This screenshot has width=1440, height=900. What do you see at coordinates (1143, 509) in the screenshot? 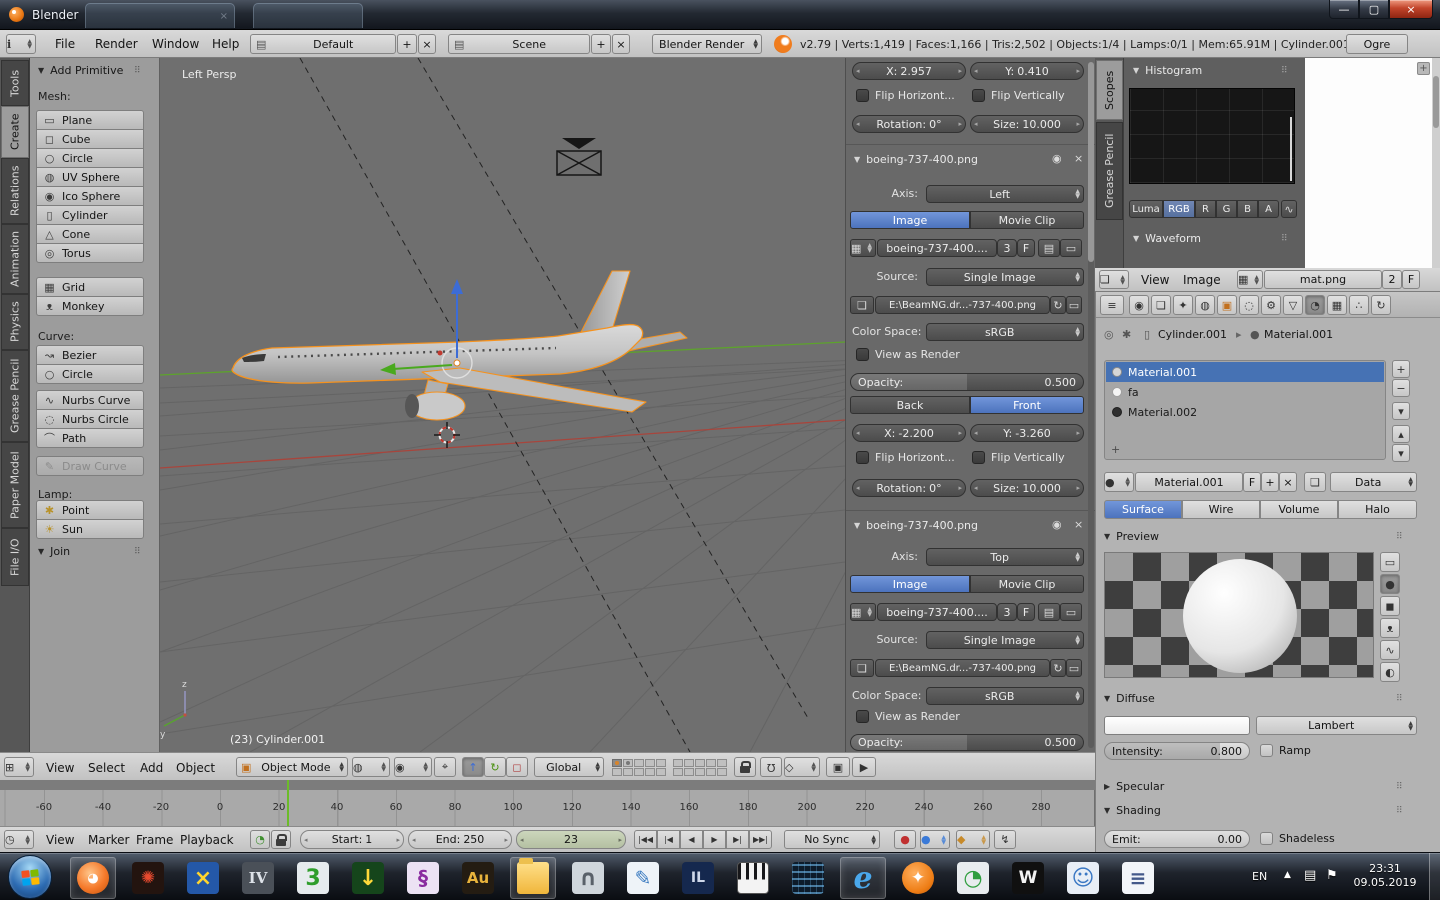
I see `type-surface-button: Surface` at bounding box center [1143, 509].